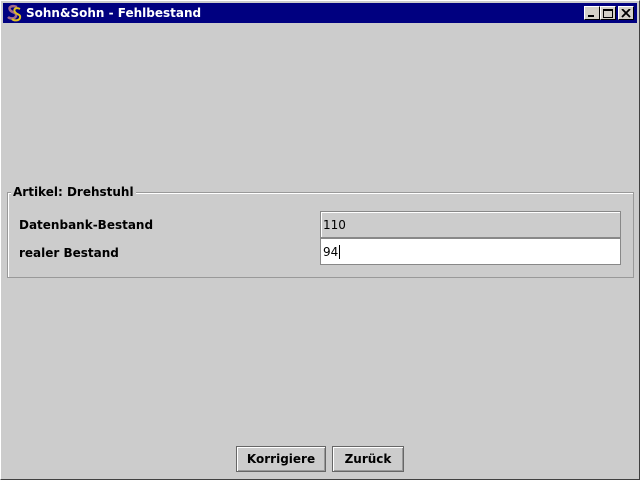  Describe the element at coordinates (334, 225) in the screenshot. I see `database-stock-value: 110` at that location.